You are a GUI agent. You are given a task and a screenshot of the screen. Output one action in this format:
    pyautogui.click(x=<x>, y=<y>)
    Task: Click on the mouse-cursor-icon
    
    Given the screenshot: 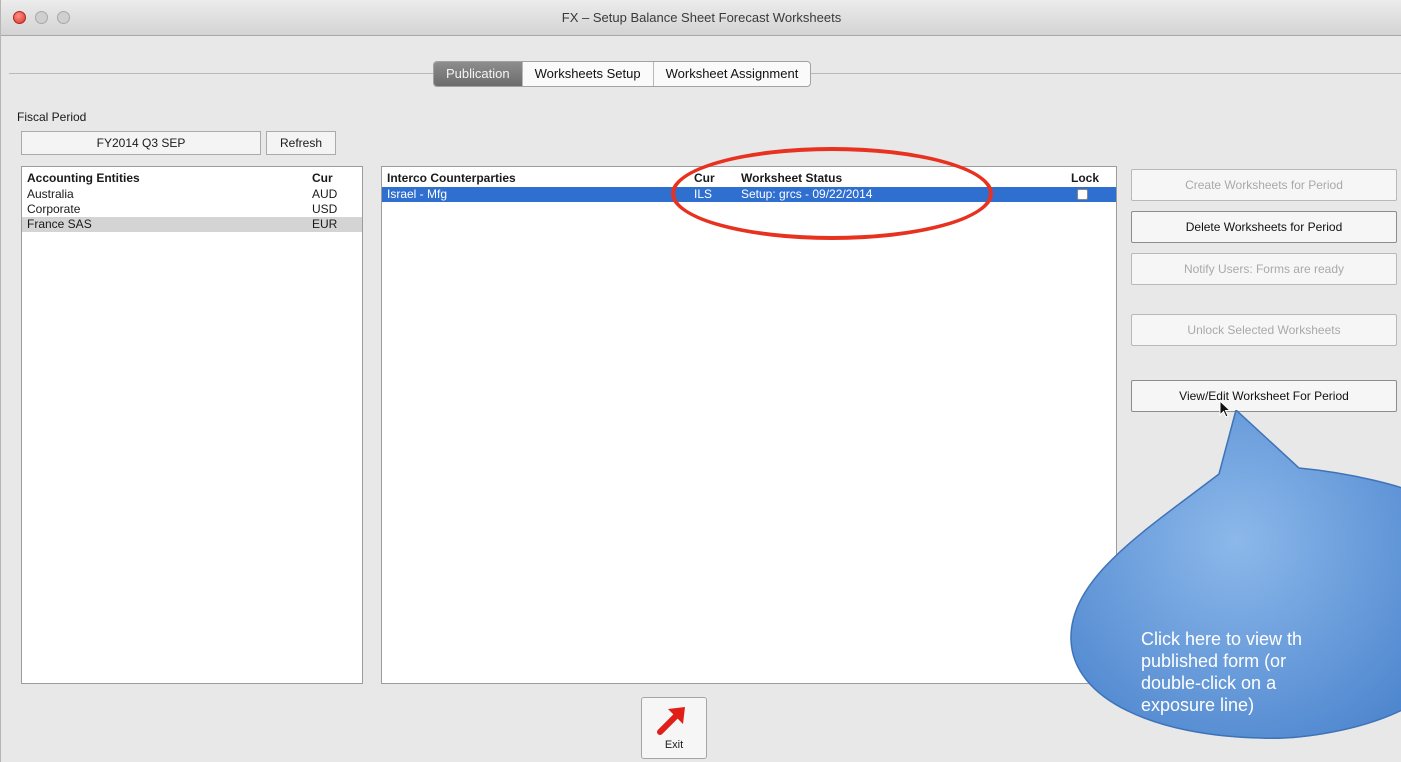 What is the action you would take?
    pyautogui.click(x=1225, y=409)
    